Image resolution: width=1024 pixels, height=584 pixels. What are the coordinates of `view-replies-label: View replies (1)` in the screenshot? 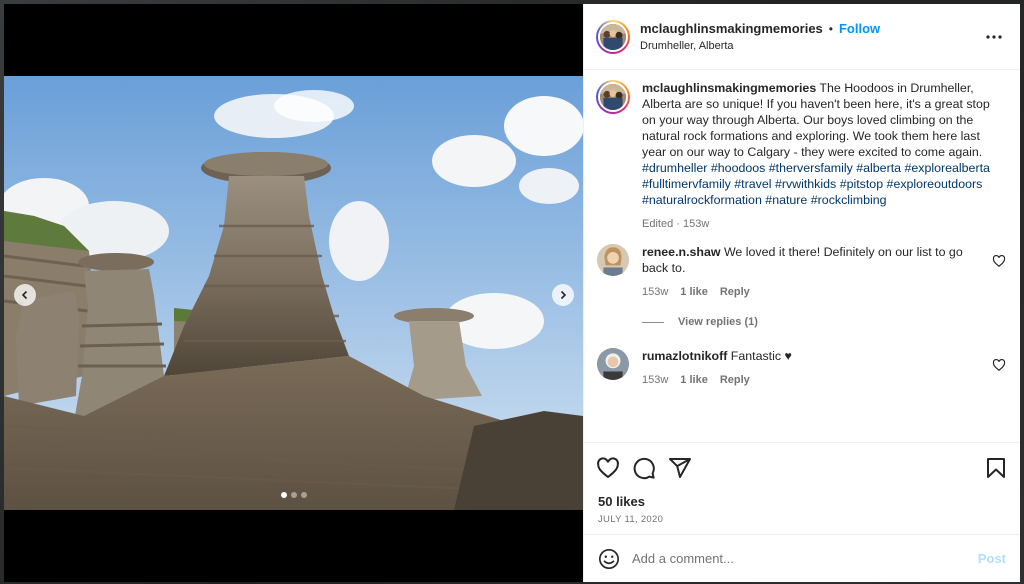 It's located at (718, 322).